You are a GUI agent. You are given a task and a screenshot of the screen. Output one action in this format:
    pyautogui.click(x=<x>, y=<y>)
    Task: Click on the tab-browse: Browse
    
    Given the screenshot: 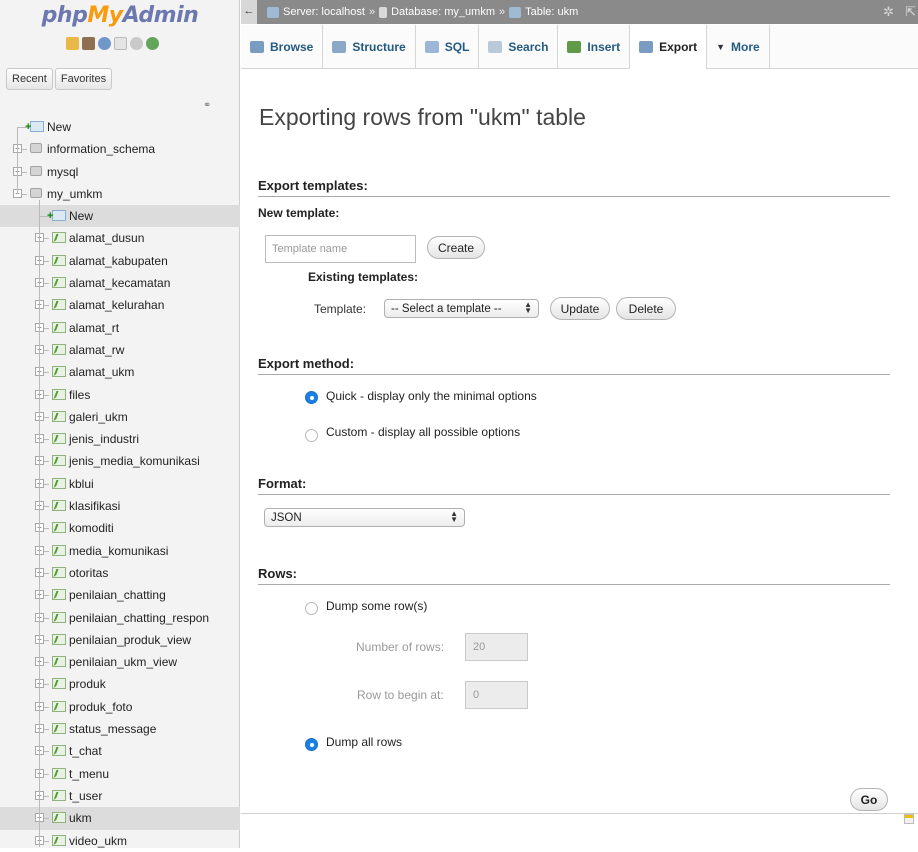 What is the action you would take?
    pyautogui.click(x=282, y=47)
    